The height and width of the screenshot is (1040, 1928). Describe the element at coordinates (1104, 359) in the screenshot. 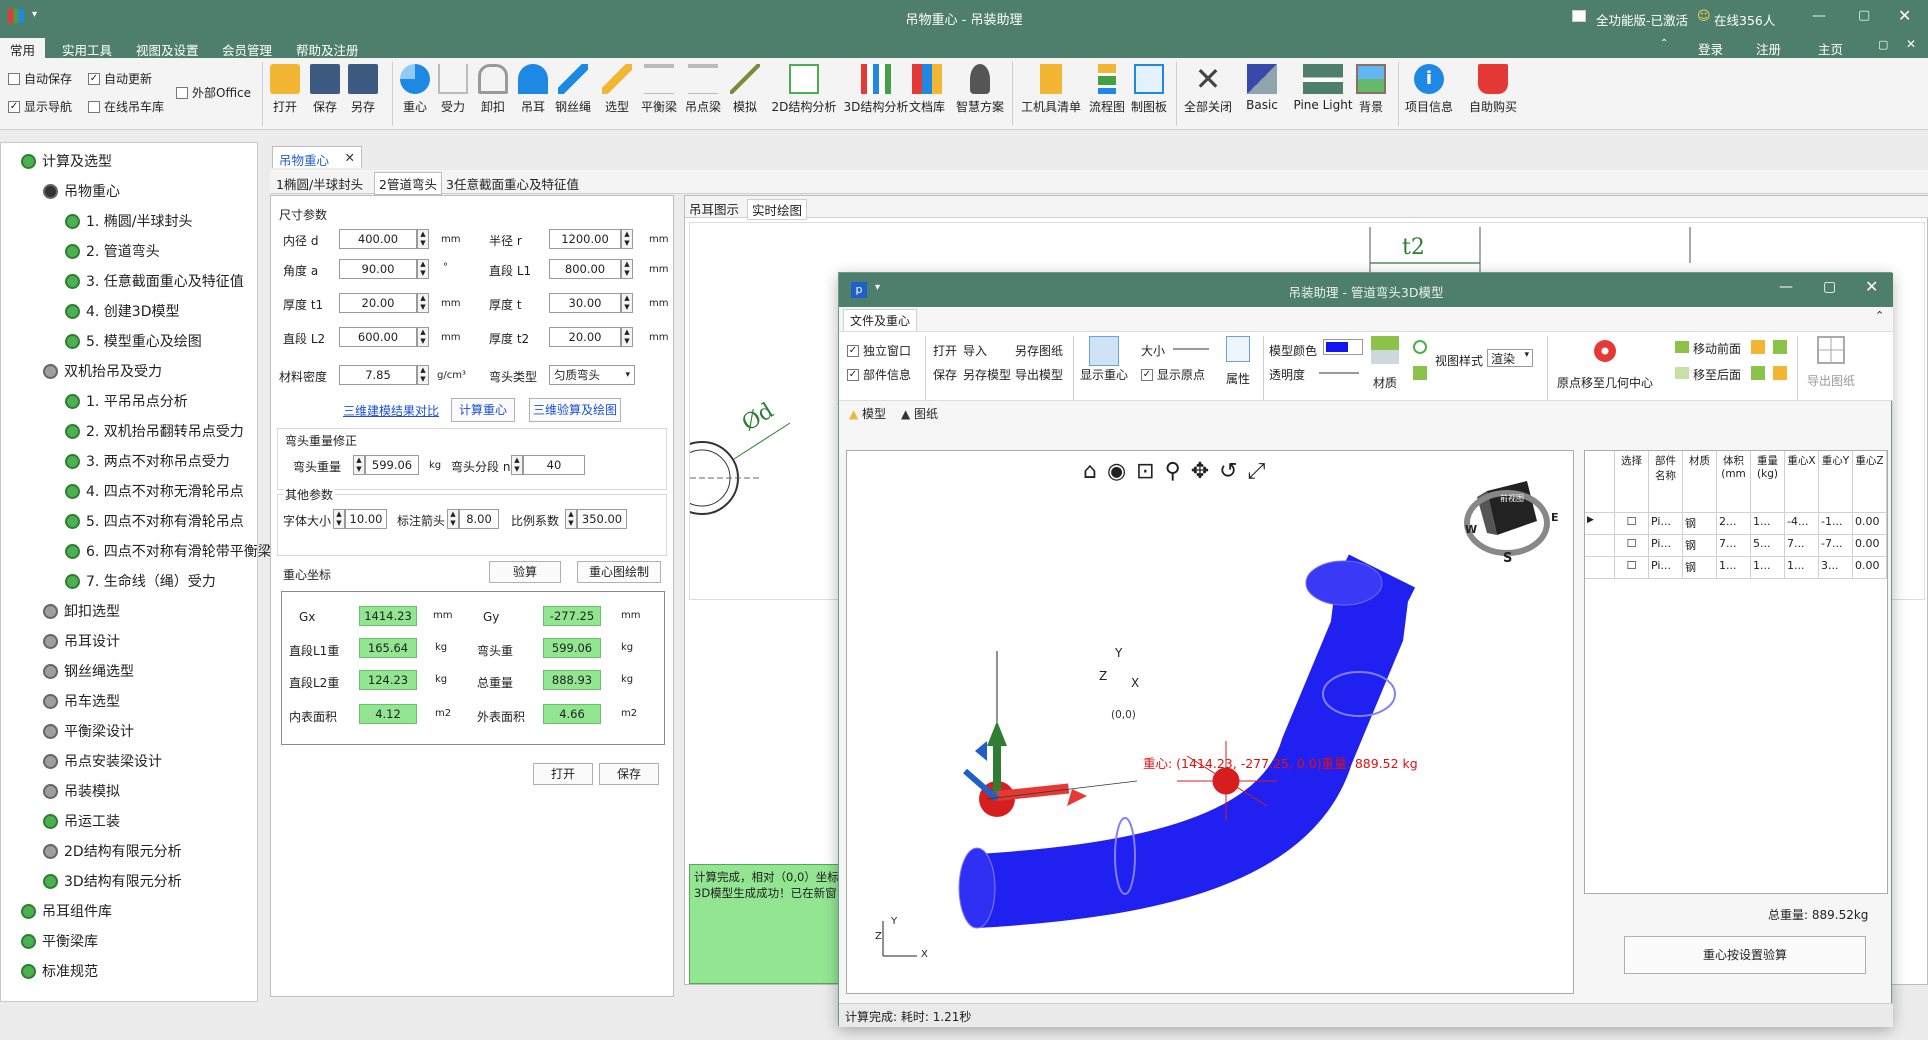

I see `show-cog-button: 显示重心` at that location.